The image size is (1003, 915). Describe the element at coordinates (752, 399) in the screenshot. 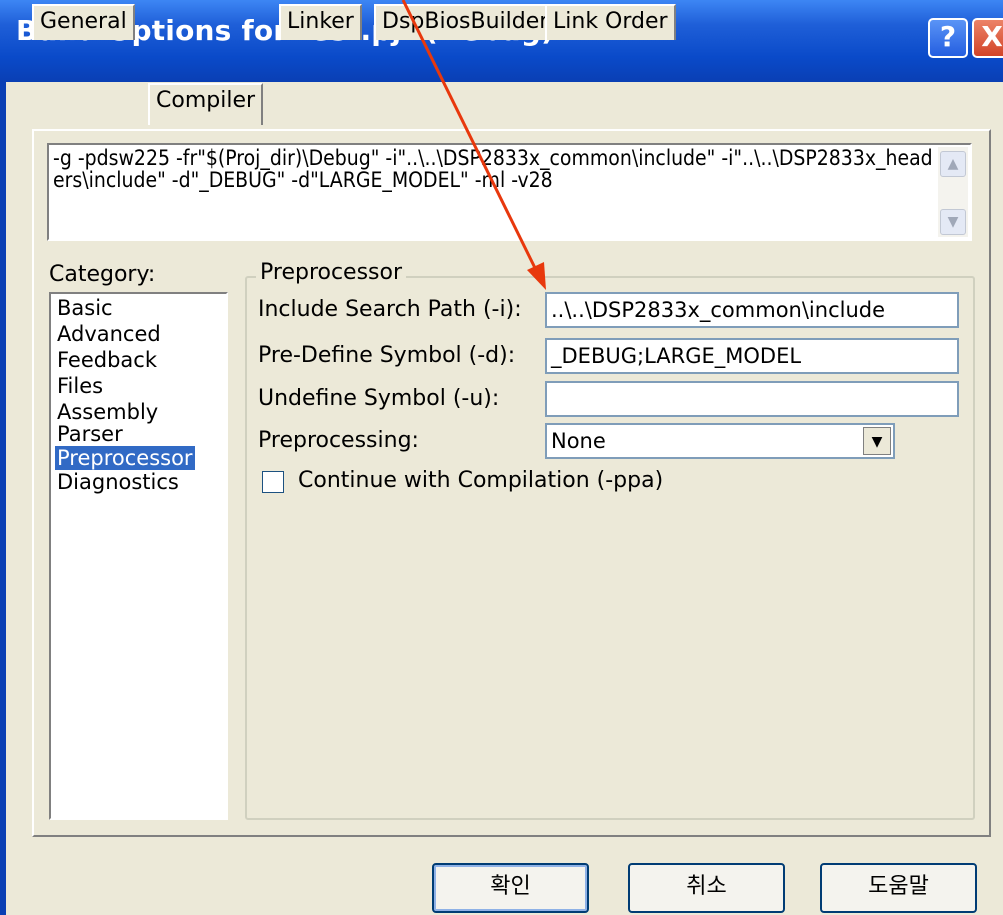

I see `undefine-input` at that location.